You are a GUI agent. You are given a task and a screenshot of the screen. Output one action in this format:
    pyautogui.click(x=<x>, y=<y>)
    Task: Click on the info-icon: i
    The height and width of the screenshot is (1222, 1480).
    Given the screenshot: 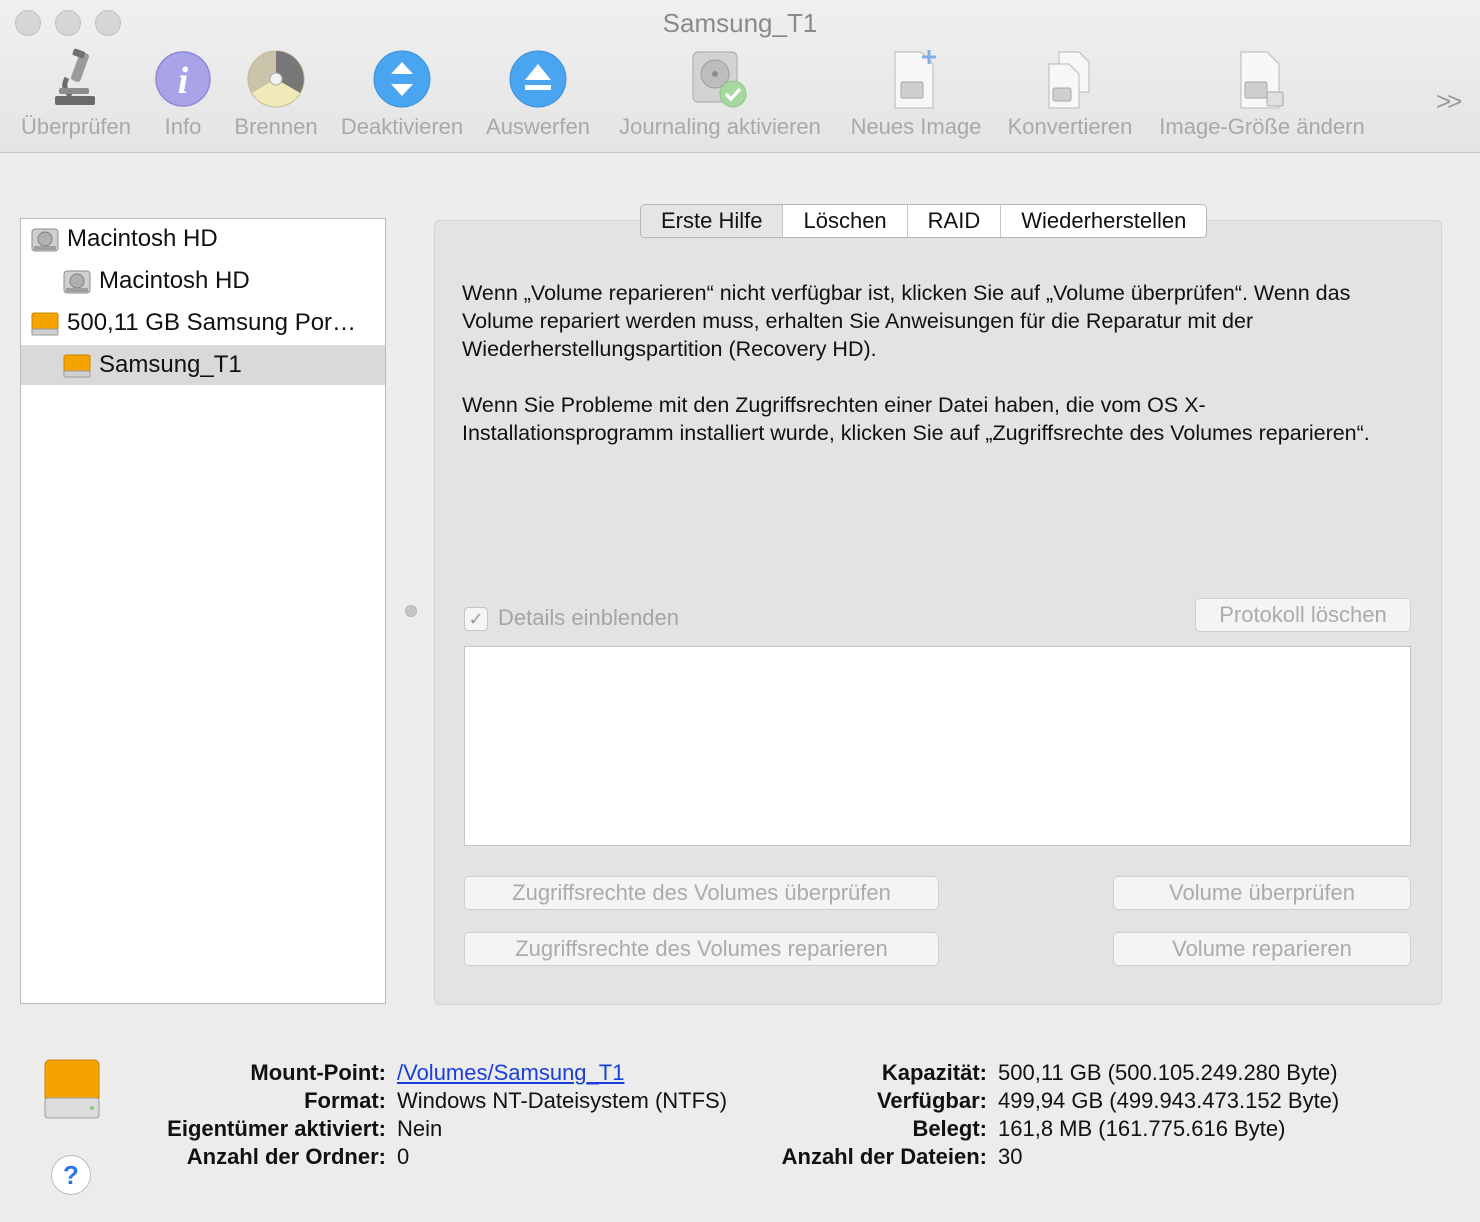 What is the action you would take?
    pyautogui.click(x=183, y=79)
    